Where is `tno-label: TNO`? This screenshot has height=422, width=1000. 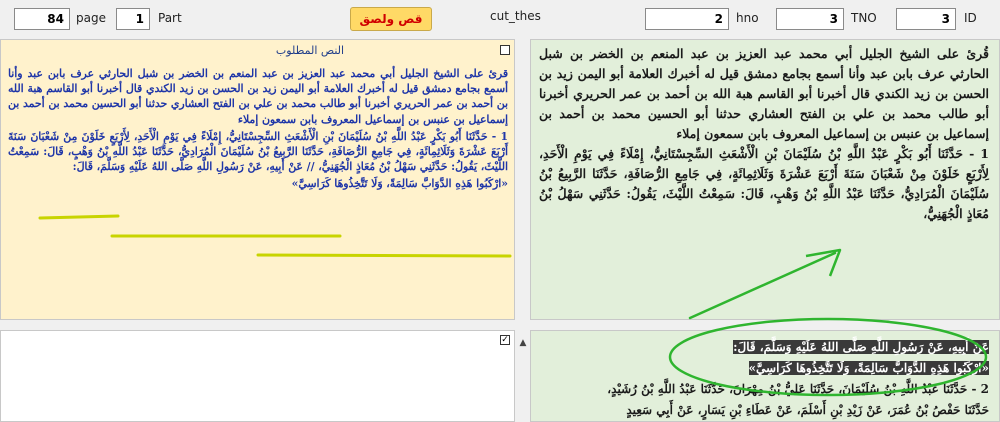 tno-label: TNO is located at coordinates (864, 18).